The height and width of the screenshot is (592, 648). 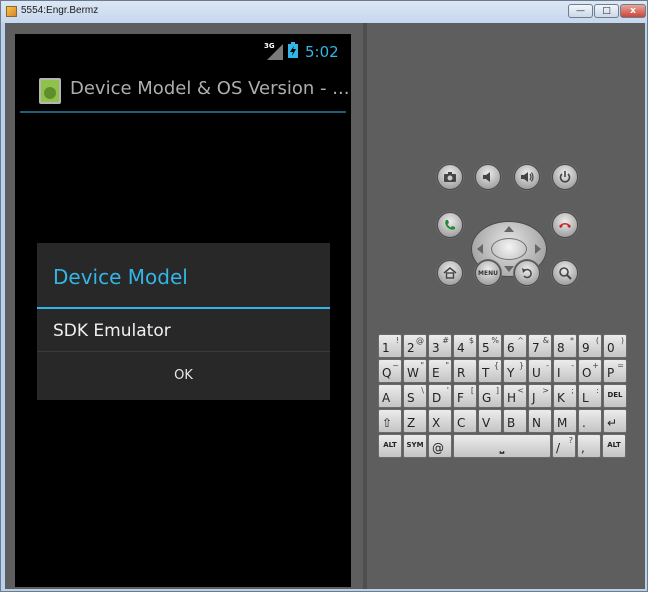 What do you see at coordinates (415, 396) in the screenshot?
I see `key-s: S \` at bounding box center [415, 396].